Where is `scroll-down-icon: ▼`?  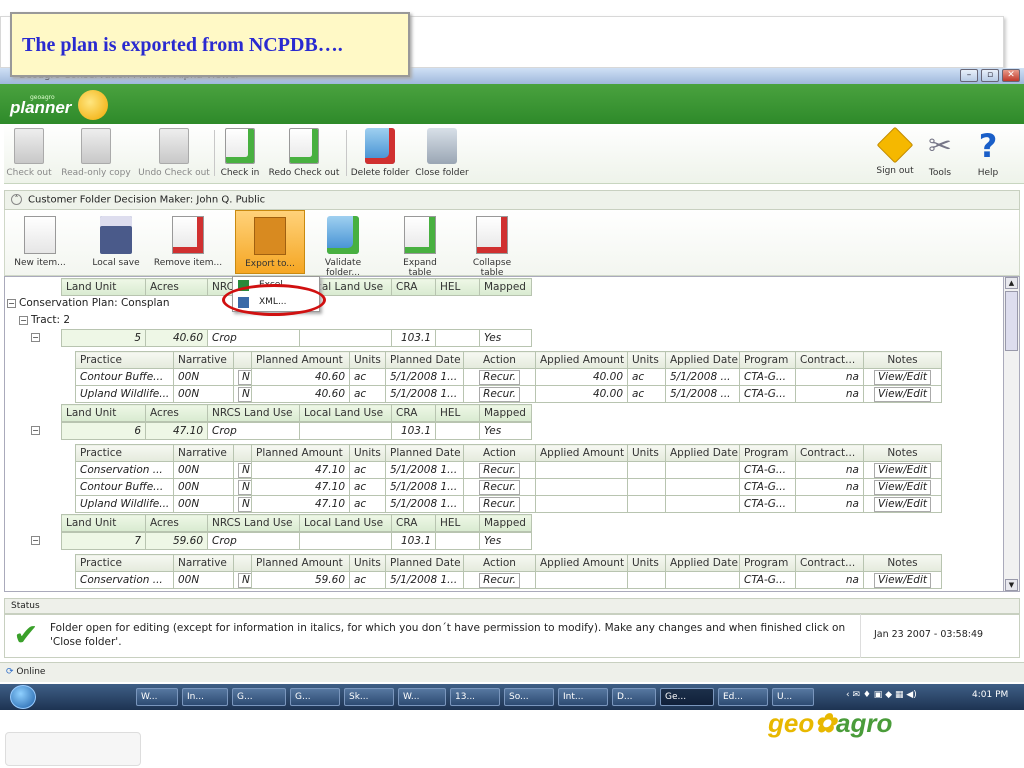 scroll-down-icon: ▼ is located at coordinates (1011, 585).